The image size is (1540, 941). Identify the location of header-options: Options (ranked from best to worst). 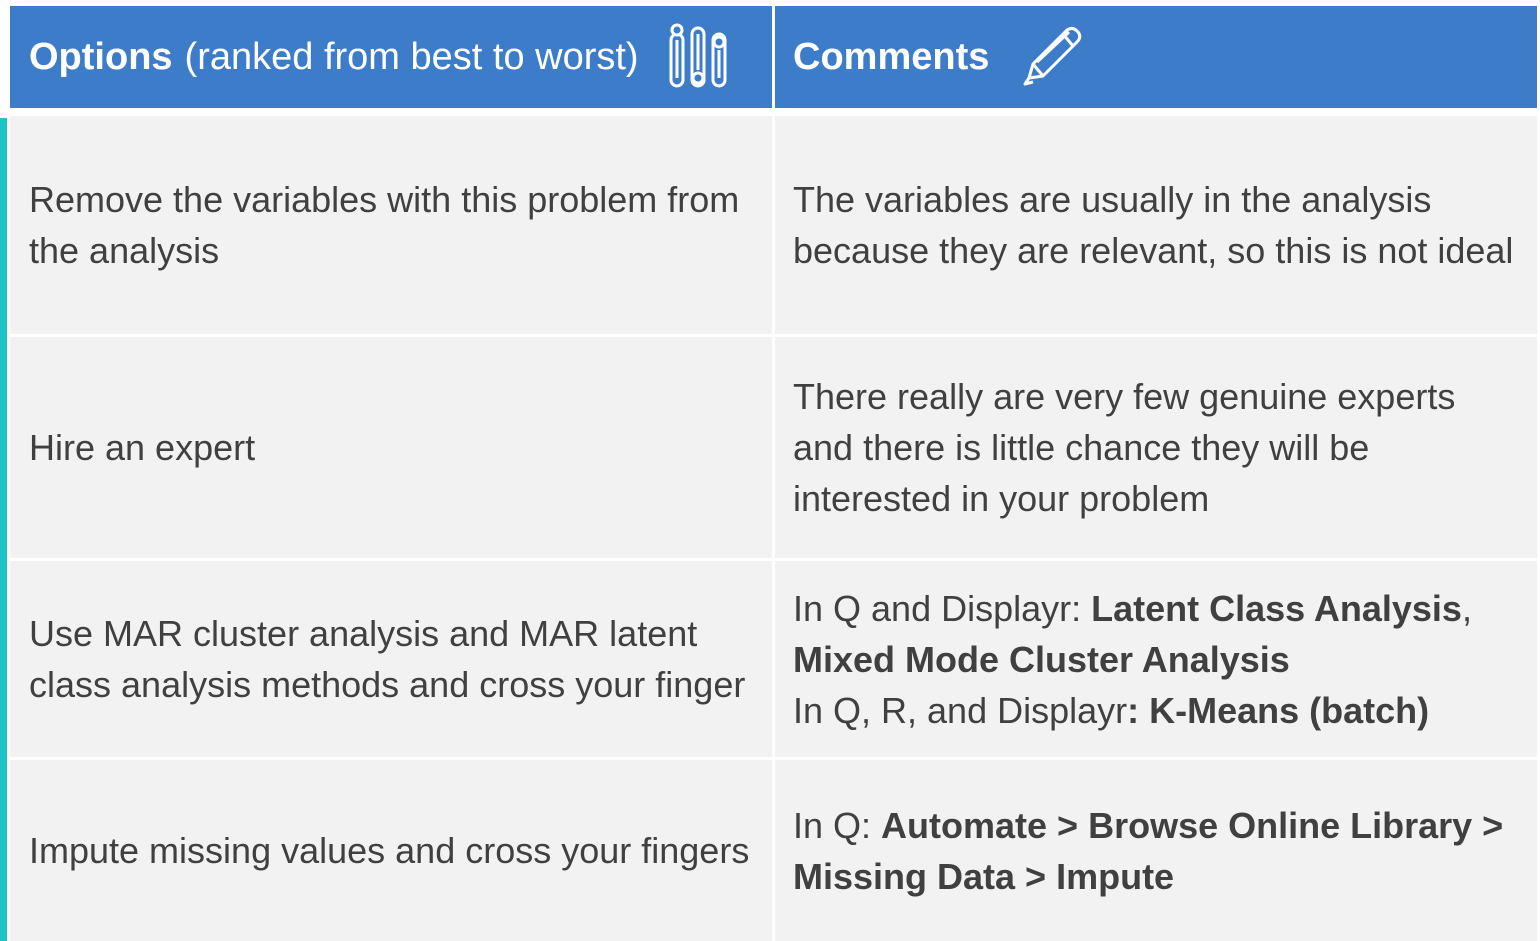
(391, 57).